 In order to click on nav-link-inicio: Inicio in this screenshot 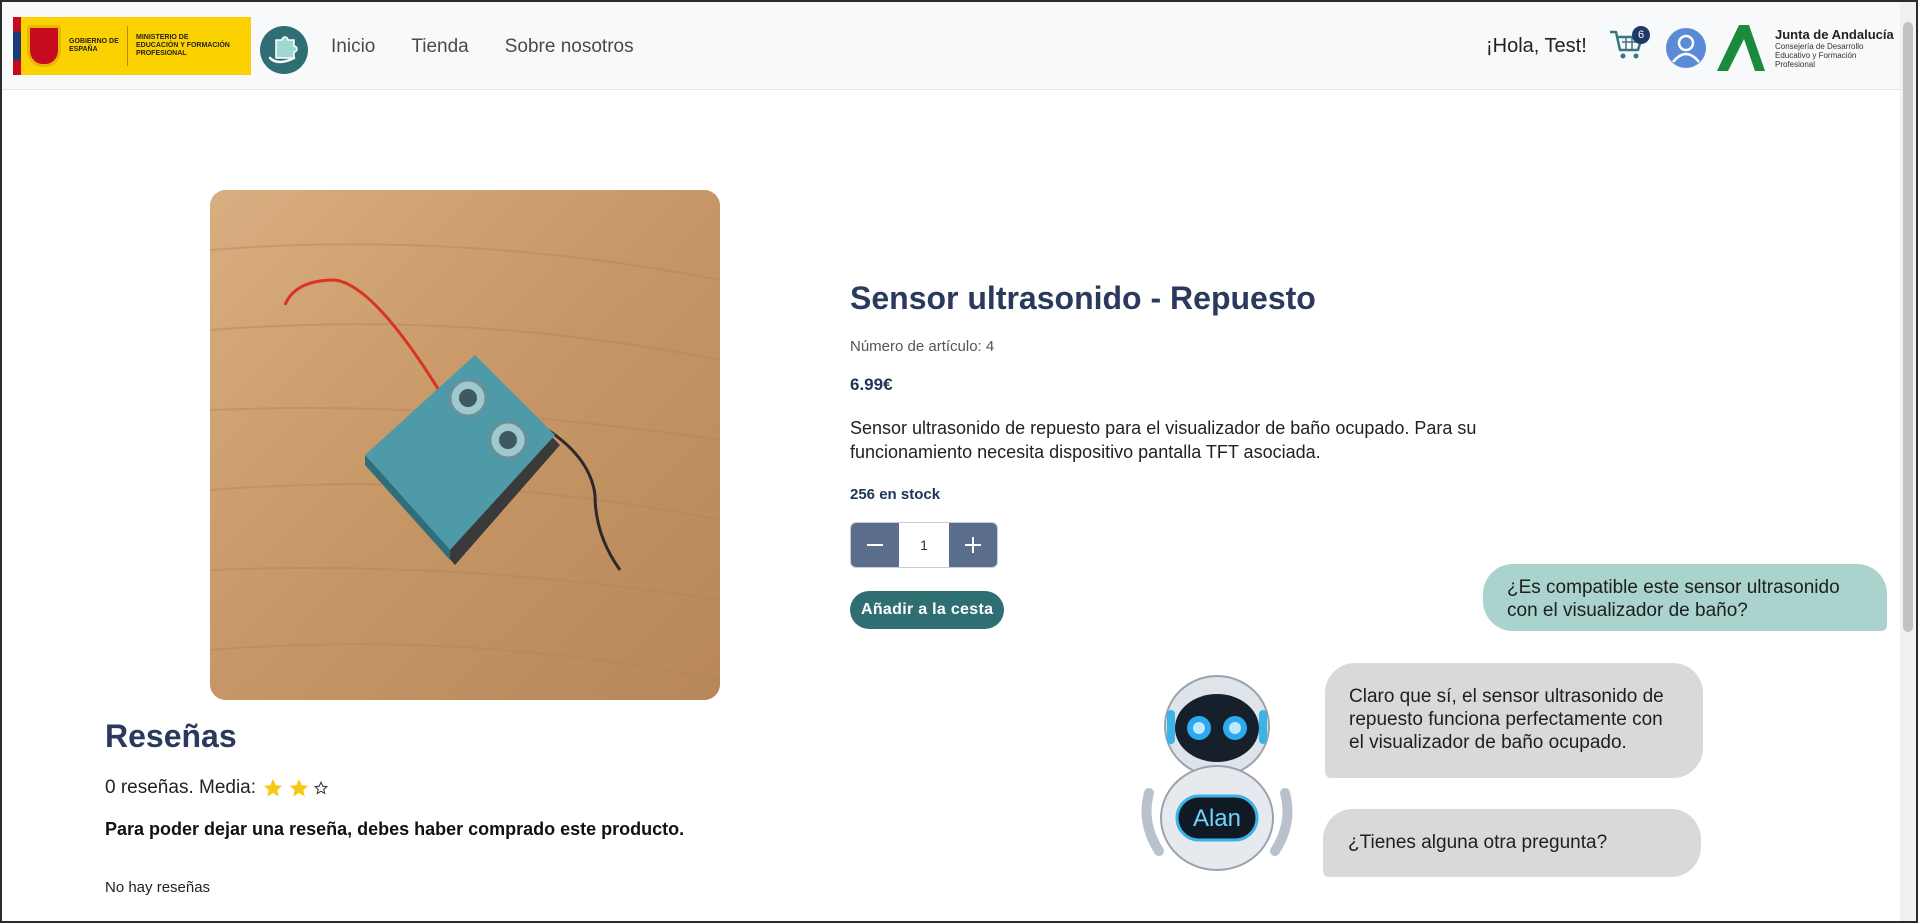, I will do `click(353, 47)`.